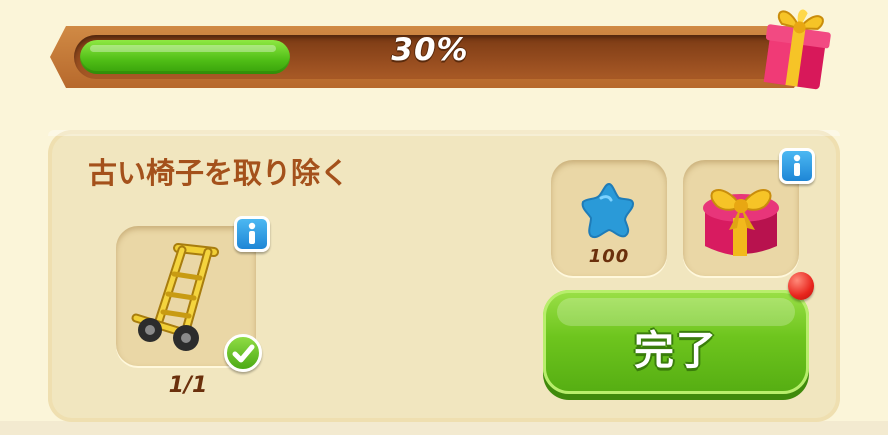 This screenshot has width=888, height=435. What do you see at coordinates (188, 385) in the screenshot?
I see `item-count: 1/1` at bounding box center [188, 385].